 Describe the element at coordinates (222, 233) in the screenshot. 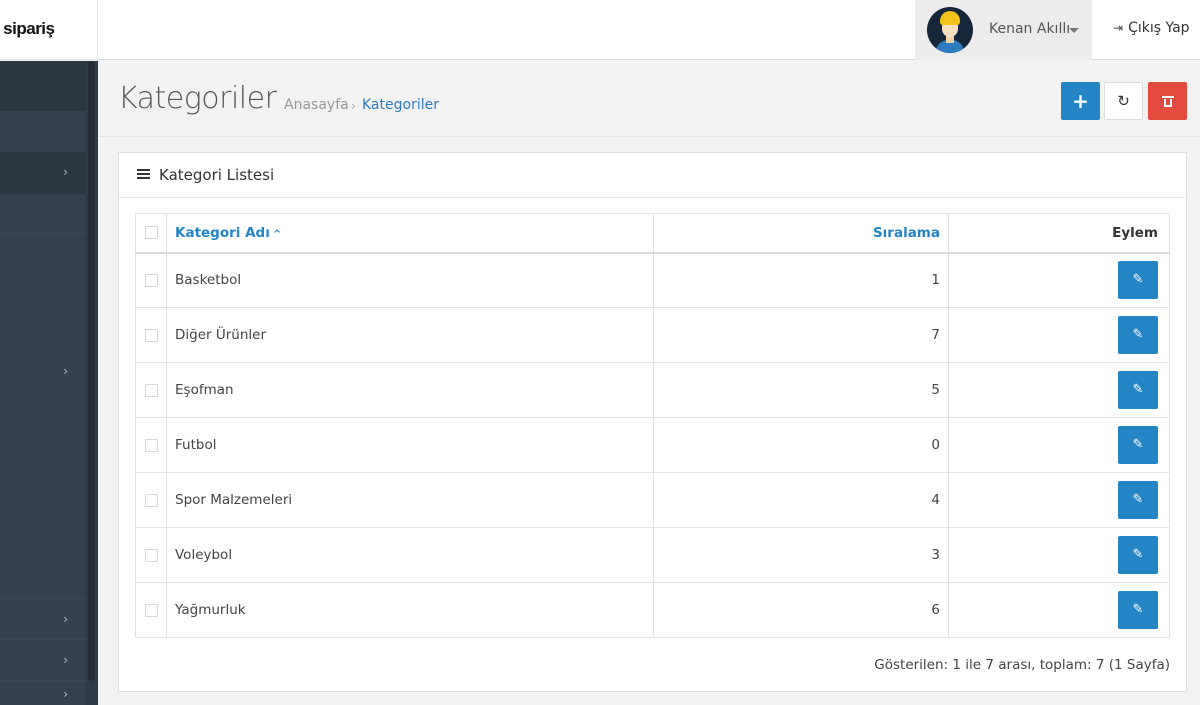

I see `sort-name-link: Kategori Adı` at that location.